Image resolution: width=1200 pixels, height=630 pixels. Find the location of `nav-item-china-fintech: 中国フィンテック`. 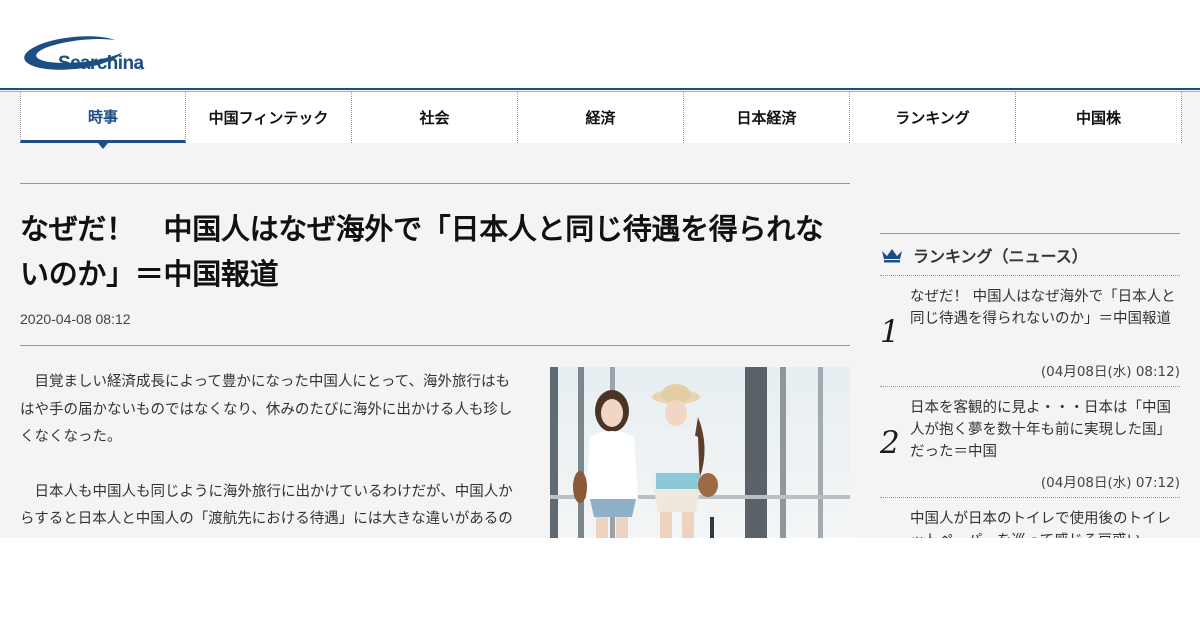

nav-item-china-fintech: 中国フィンテック is located at coordinates (269, 117).